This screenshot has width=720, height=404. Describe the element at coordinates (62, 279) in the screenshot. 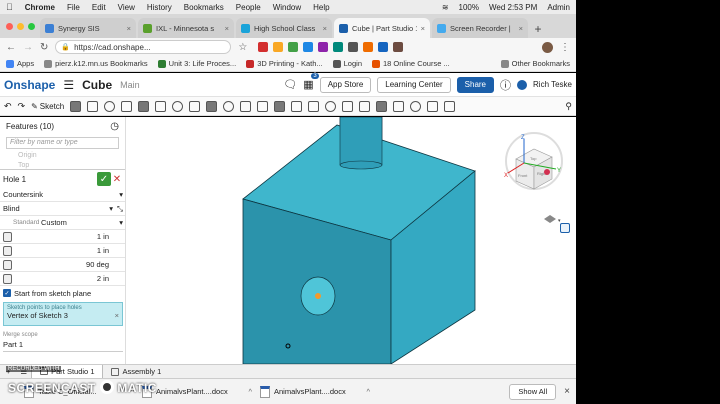

I see `hole-depth-field: 2 in` at that location.